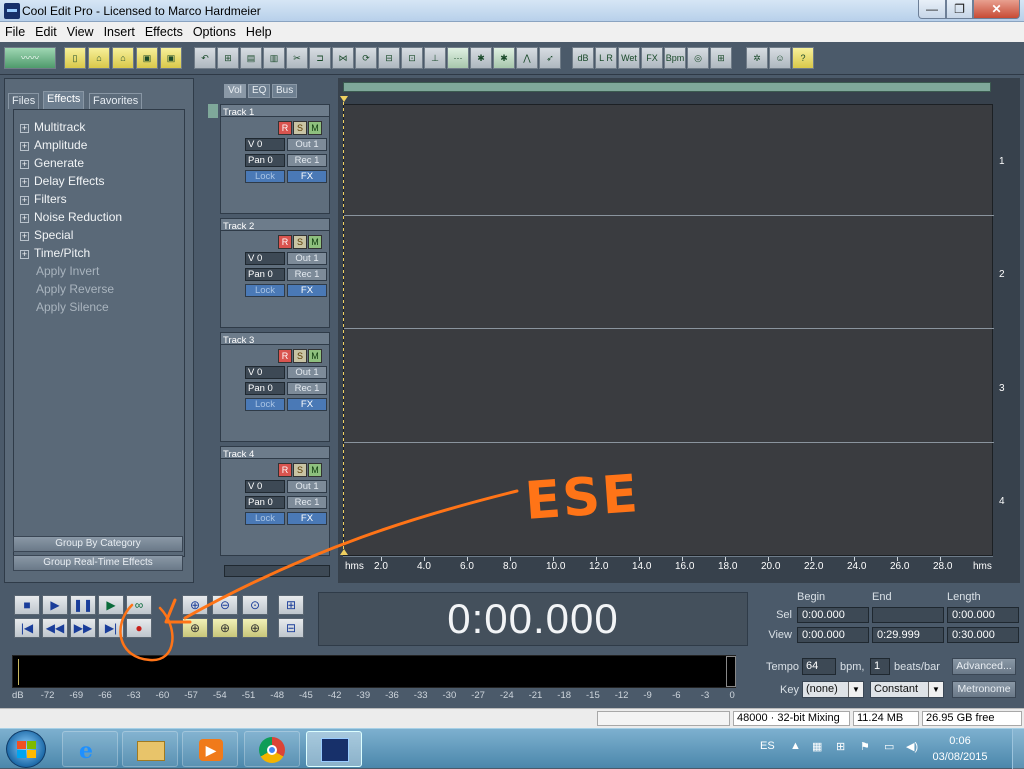 The height and width of the screenshot is (769, 1024). I want to click on save-all-icon: ▣, so click(171, 58).